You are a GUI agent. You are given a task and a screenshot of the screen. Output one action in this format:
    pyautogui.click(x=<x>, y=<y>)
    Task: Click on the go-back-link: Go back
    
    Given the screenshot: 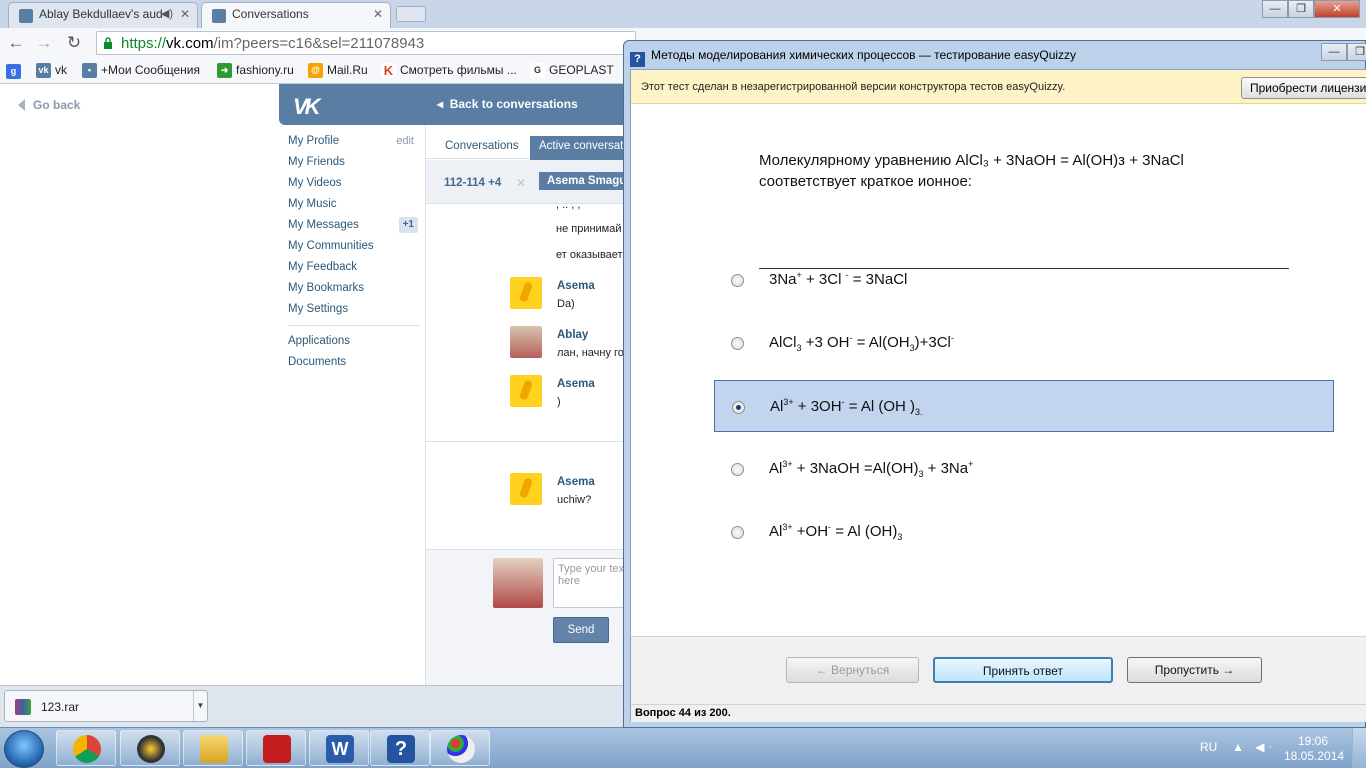 What is the action you would take?
    pyautogui.click(x=49, y=105)
    